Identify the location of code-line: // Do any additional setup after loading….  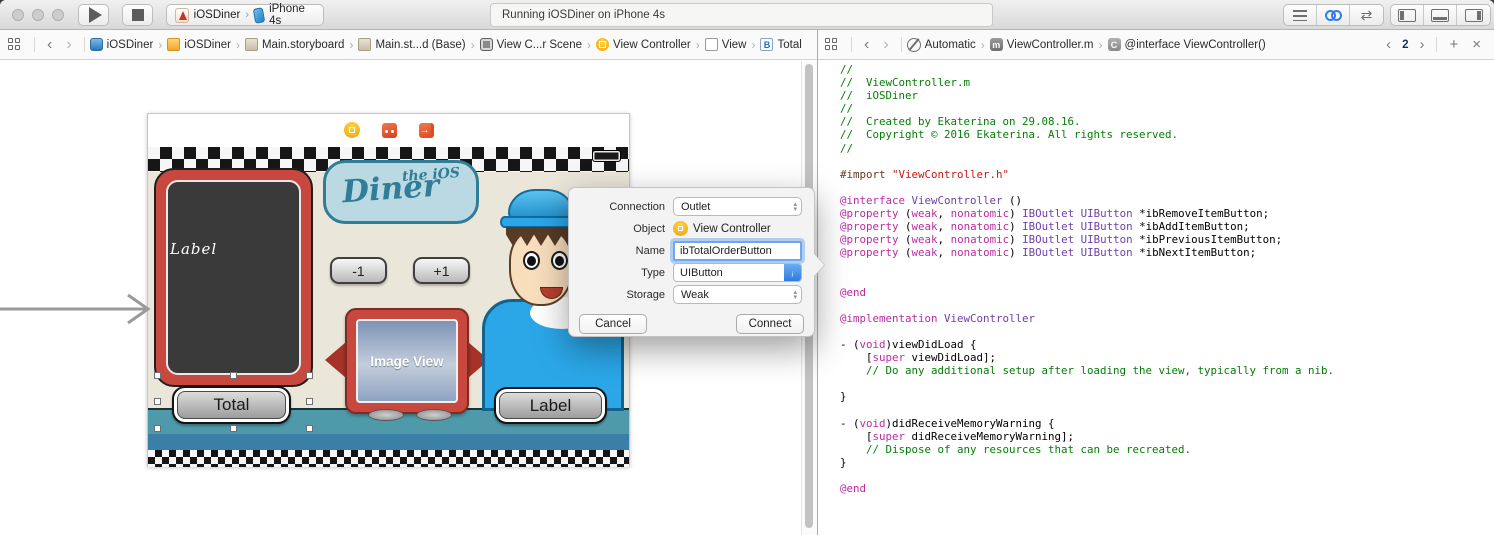
(1087, 371).